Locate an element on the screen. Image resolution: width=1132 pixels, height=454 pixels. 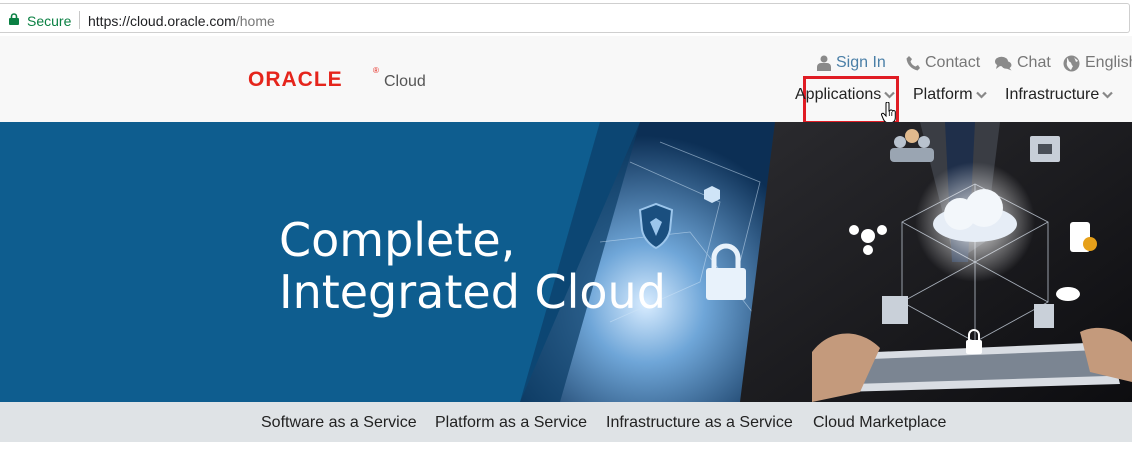
logo-wordmark: ORACLE is located at coordinates (295, 79).